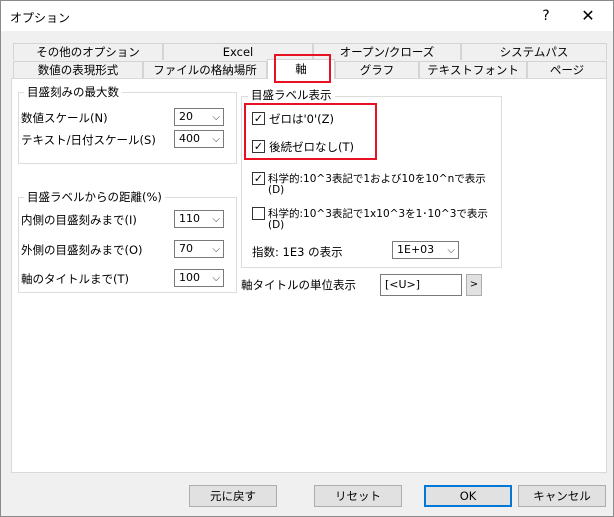 Image resolution: width=614 pixels, height=517 pixels. Describe the element at coordinates (307, 16) in the screenshot. I see `title-bar: オプション ? ✕` at that location.